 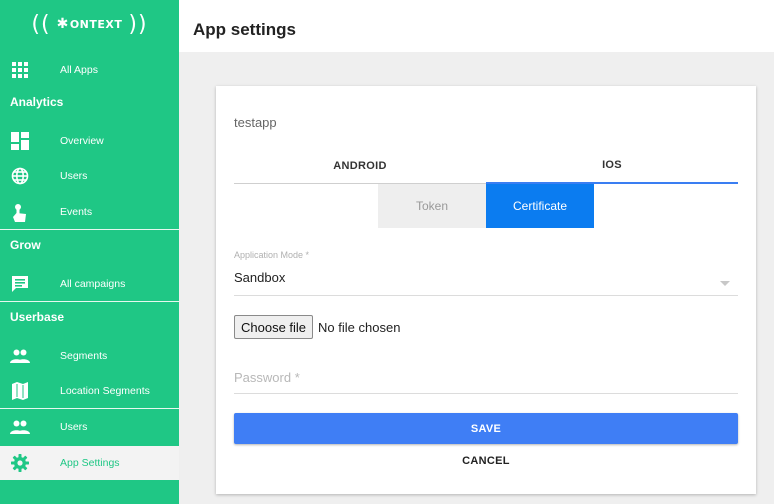 What do you see at coordinates (62, 24) in the screenshot?
I see `bluetooth-icon: ✱` at bounding box center [62, 24].